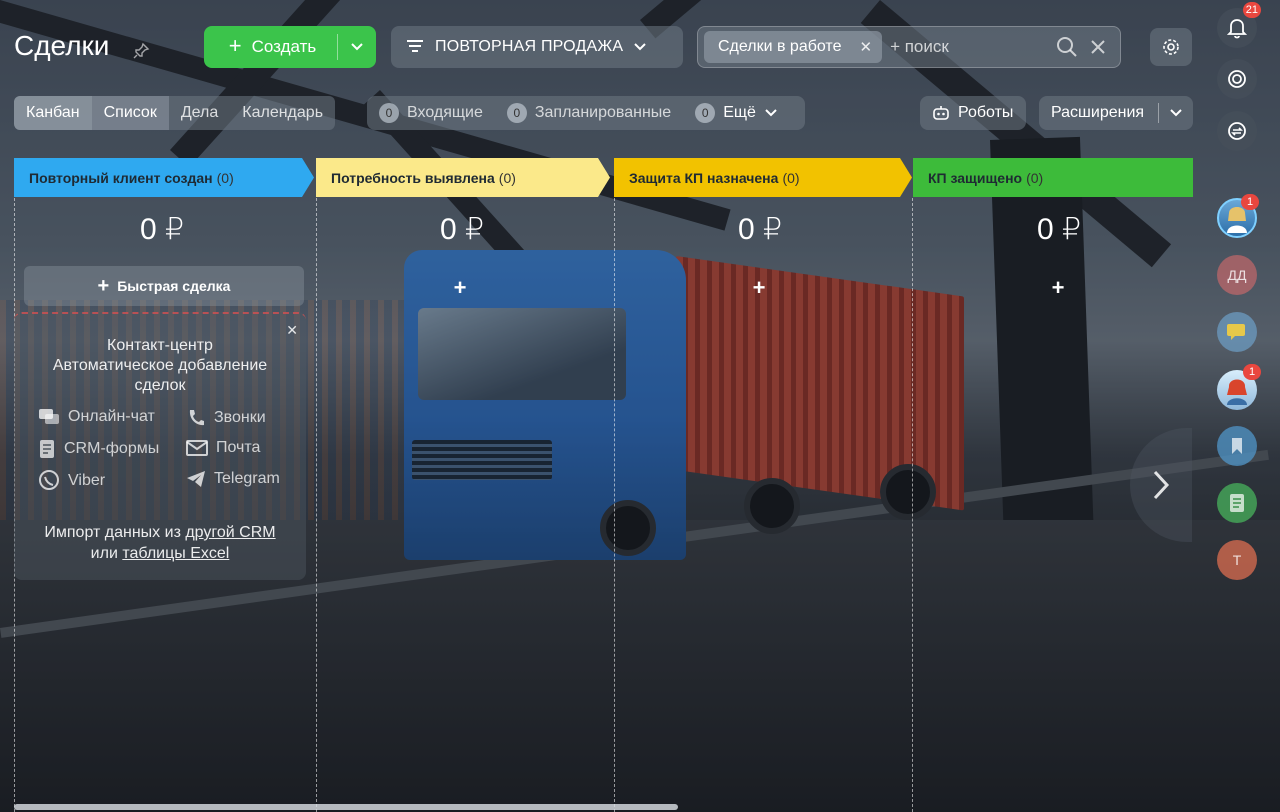  What do you see at coordinates (62, 45) in the screenshot?
I see `page-title: Сделки` at bounding box center [62, 45].